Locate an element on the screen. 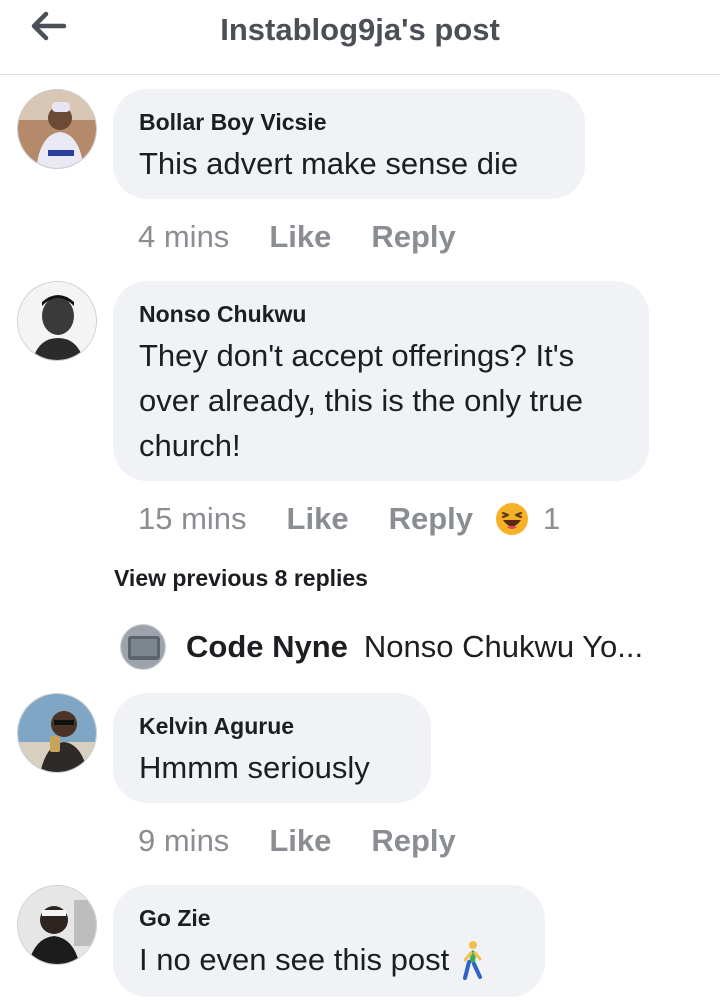 This screenshot has height=1003, width=720. reply-author: Code Nyne is located at coordinates (267, 646).